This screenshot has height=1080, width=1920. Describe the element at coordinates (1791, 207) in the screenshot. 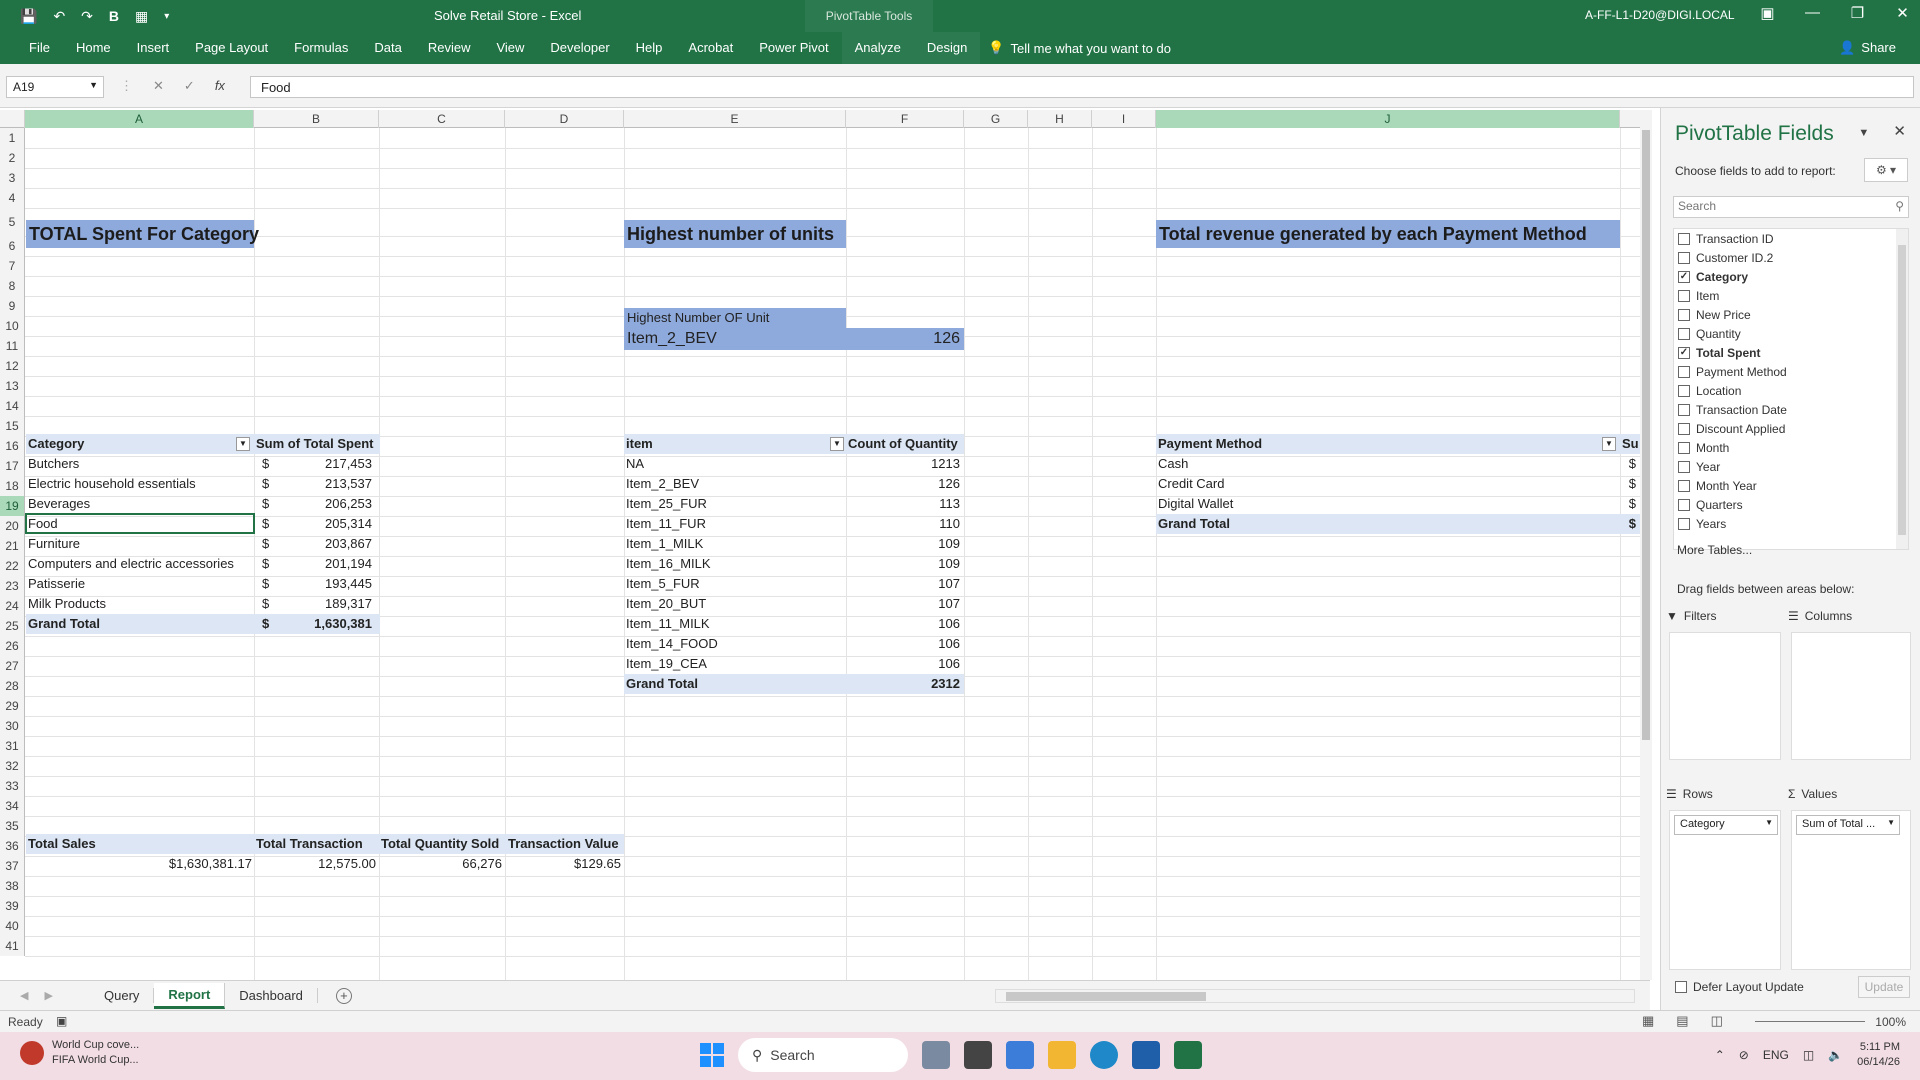

I see `field-search-input: Search ⚲` at that location.